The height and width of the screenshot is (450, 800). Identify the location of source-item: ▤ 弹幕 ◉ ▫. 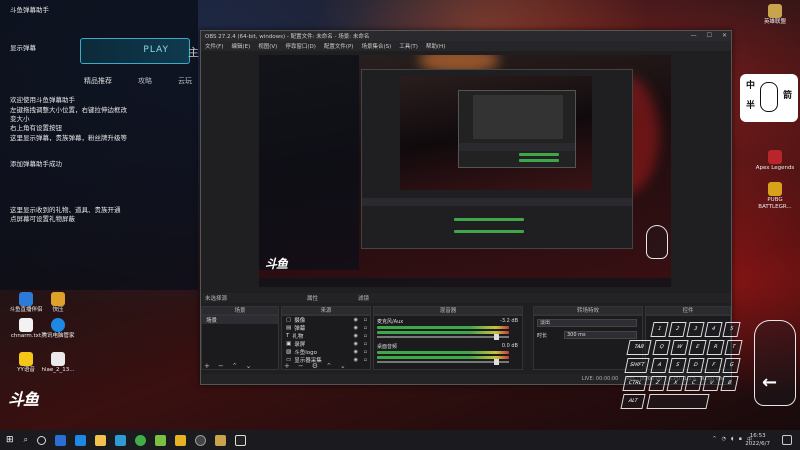
(326, 328).